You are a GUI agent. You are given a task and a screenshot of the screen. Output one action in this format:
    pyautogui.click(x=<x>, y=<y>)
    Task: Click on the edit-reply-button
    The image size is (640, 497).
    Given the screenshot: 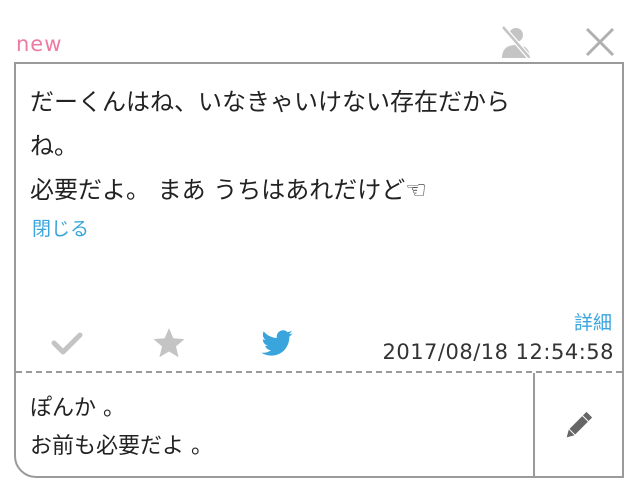 What is the action you would take?
    pyautogui.click(x=577, y=424)
    